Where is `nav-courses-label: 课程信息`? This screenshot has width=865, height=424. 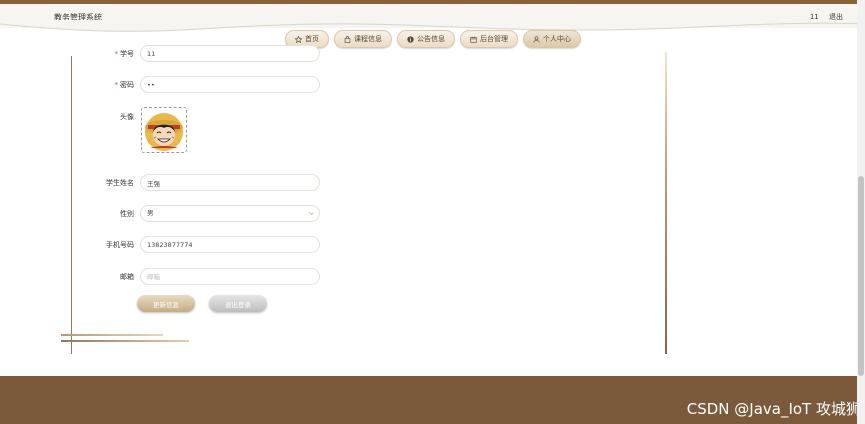
nav-courses-label: 课程信息 is located at coordinates (368, 39).